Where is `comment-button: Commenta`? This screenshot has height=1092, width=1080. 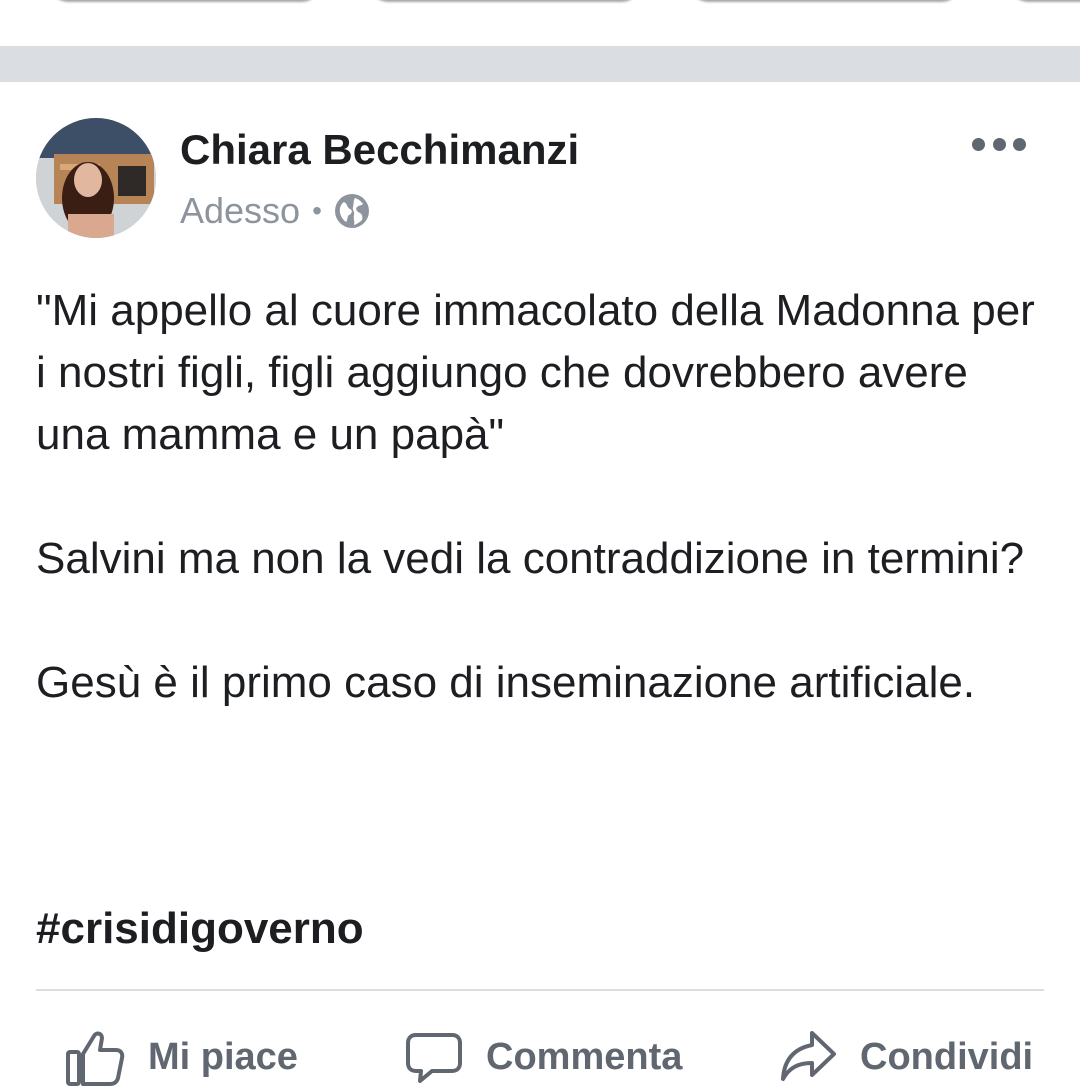 comment-button: Commenta is located at coordinates (543, 1057).